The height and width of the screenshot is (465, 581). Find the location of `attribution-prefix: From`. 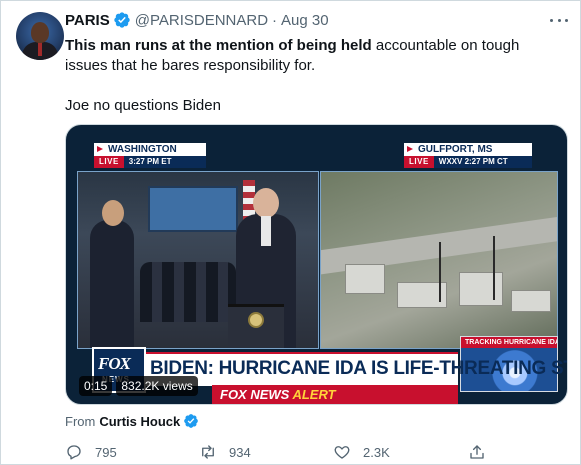

attribution-prefix: From is located at coordinates (80, 421).